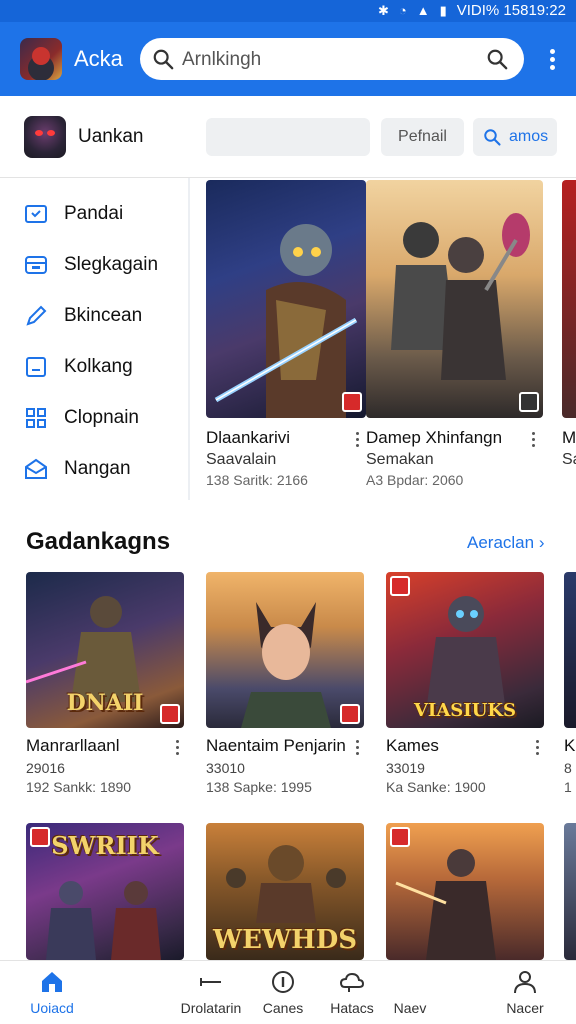 The image size is (576, 1024). Describe the element at coordinates (52, 982) in the screenshot. I see `home-icon` at that location.